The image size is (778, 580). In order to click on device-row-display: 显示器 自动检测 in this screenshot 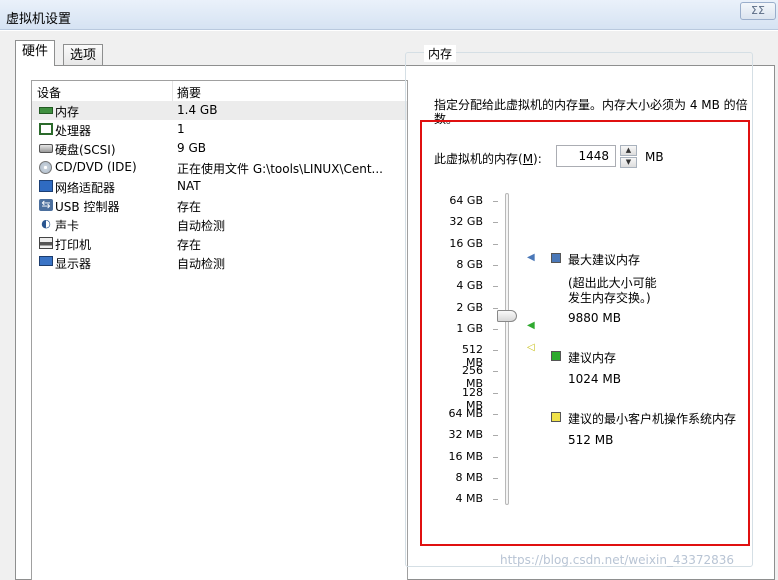, I will do `click(219, 262)`.